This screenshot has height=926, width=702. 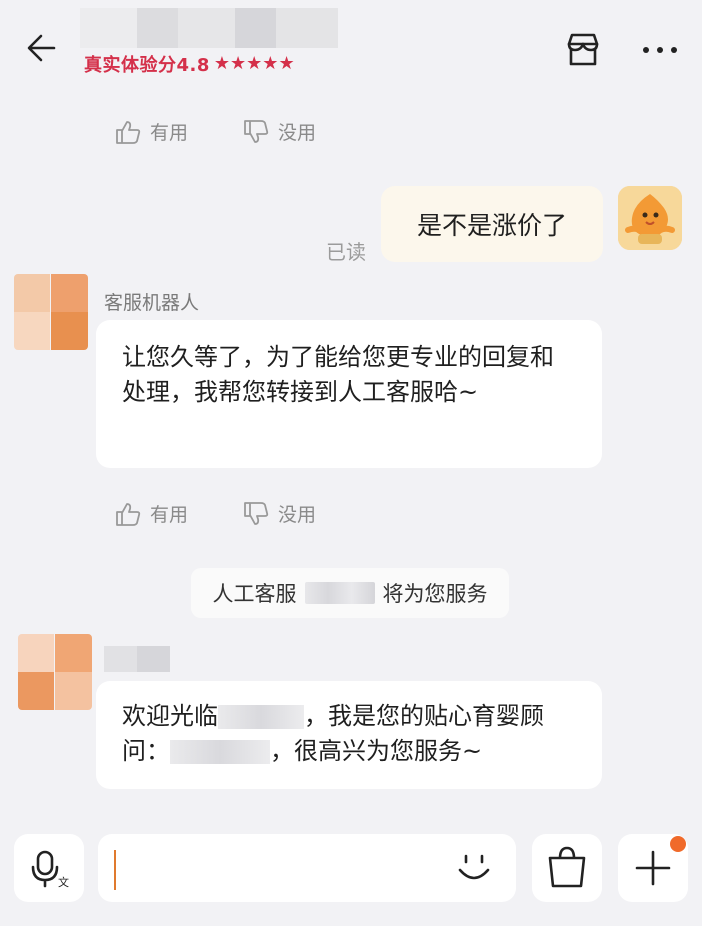 I want to click on agent-avatar, so click(x=55, y=672).